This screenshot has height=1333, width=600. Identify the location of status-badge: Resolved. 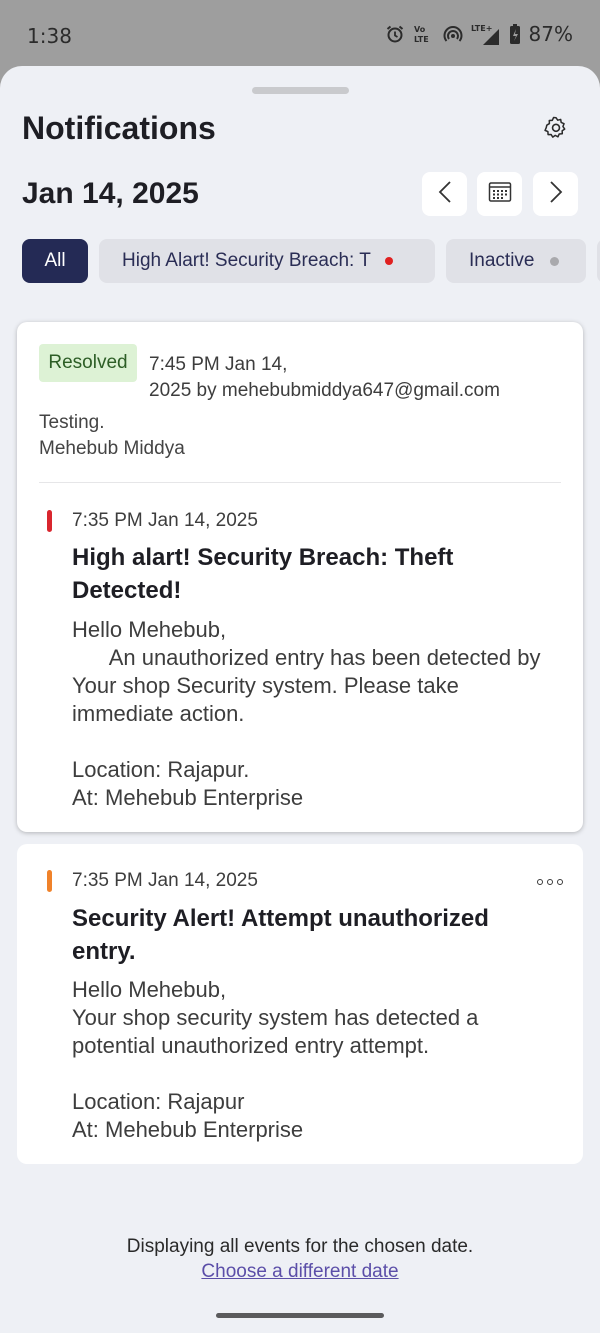
(88, 363).